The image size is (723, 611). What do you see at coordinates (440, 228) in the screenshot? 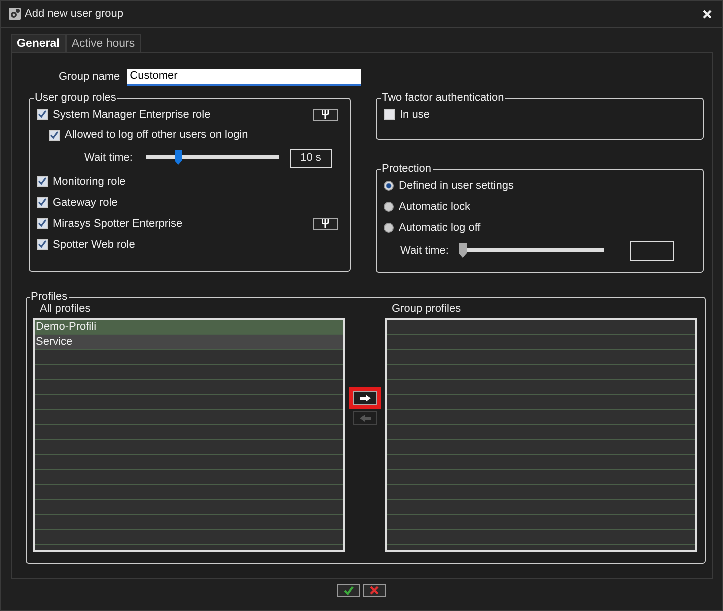
I see `radio-label: Automatic log off` at bounding box center [440, 228].